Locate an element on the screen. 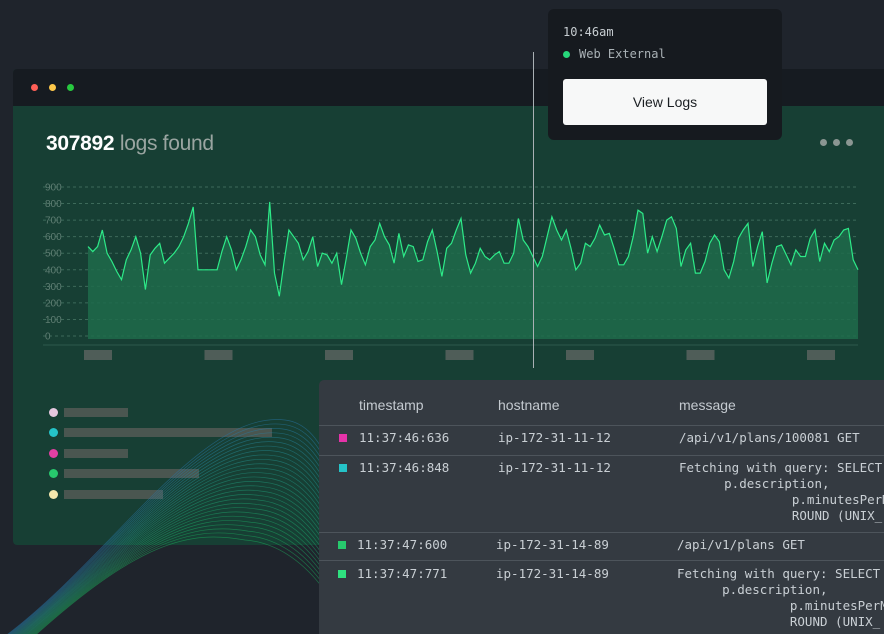 Image resolution: width=884 pixels, height=634 pixels. status-dot-icon is located at coordinates (566, 54).